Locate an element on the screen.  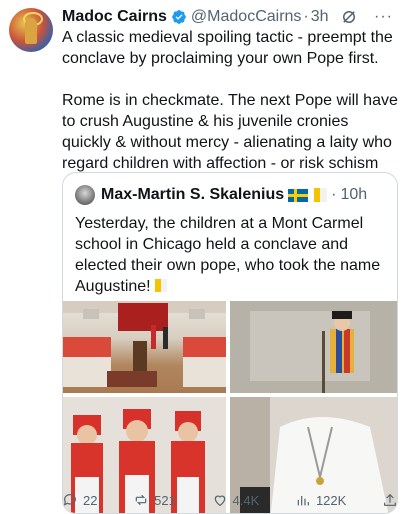
verified-badge-icon is located at coordinates (179, 17).